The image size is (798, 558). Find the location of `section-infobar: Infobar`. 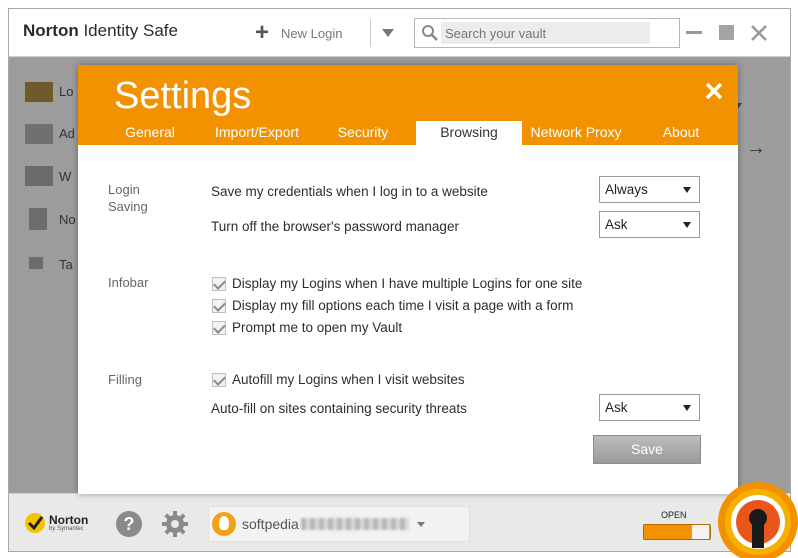

section-infobar: Infobar is located at coordinates (128, 282).